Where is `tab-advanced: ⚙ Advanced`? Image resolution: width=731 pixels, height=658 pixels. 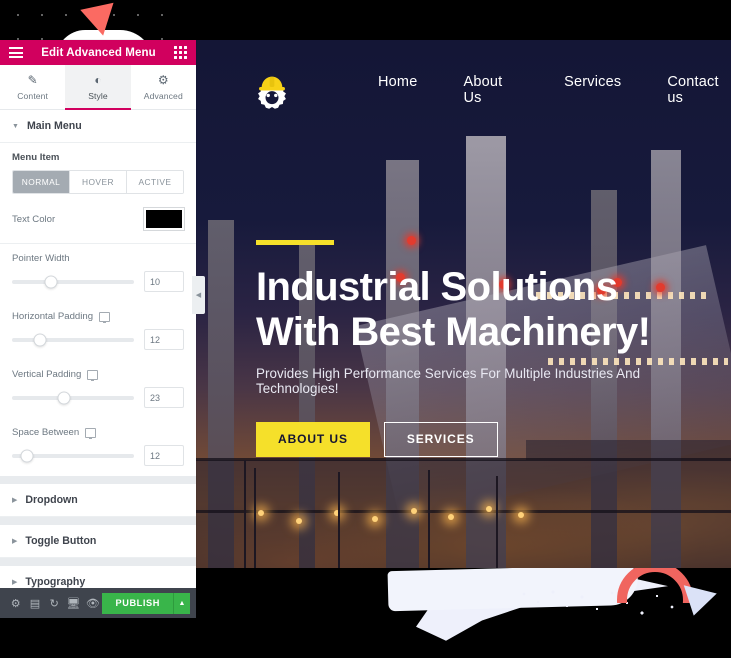
tab-advanced: ⚙ Advanced is located at coordinates (163, 87).